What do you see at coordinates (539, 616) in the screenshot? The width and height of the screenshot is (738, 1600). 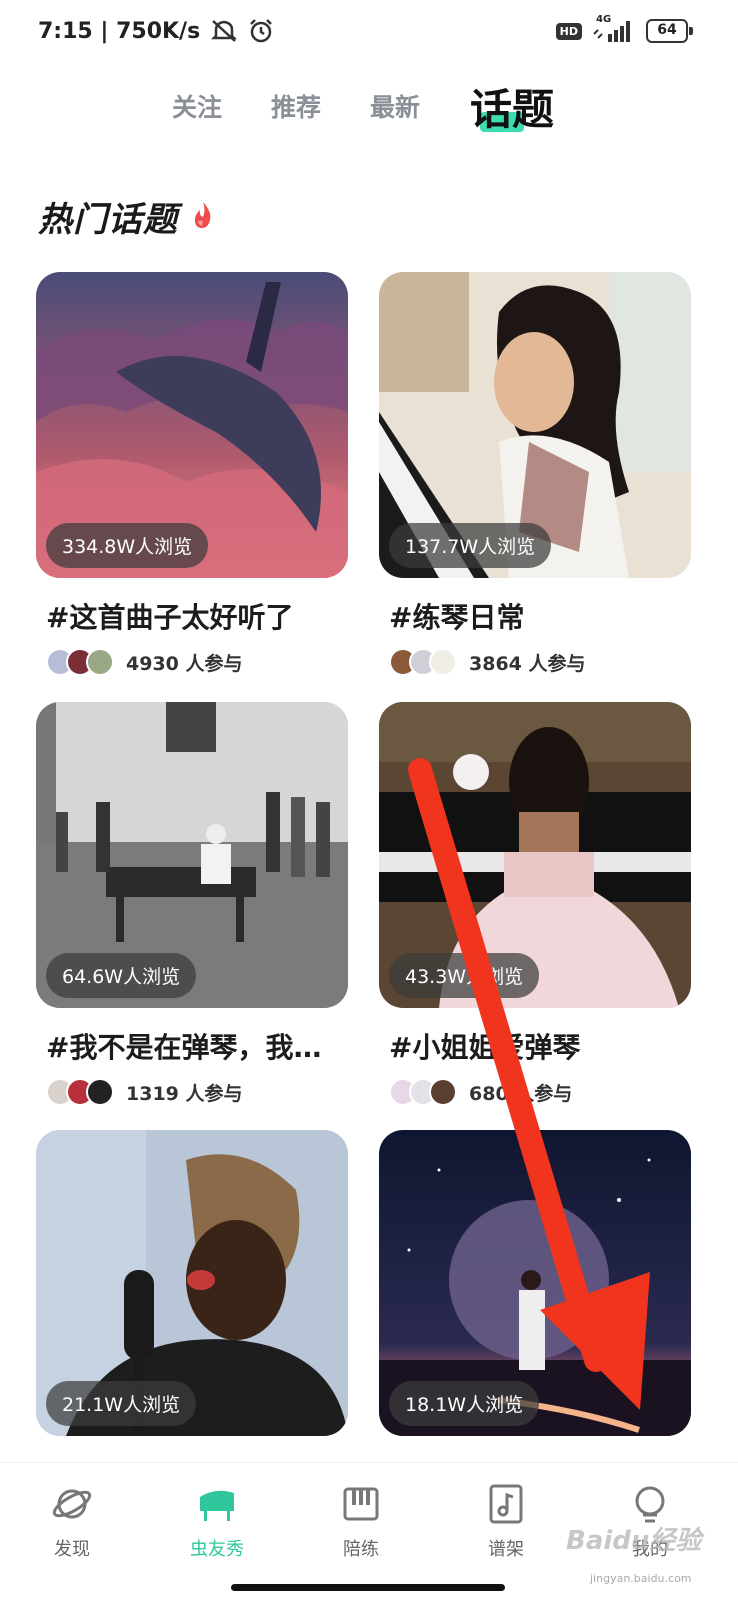 I see `topic-title: #练琴日常` at bounding box center [539, 616].